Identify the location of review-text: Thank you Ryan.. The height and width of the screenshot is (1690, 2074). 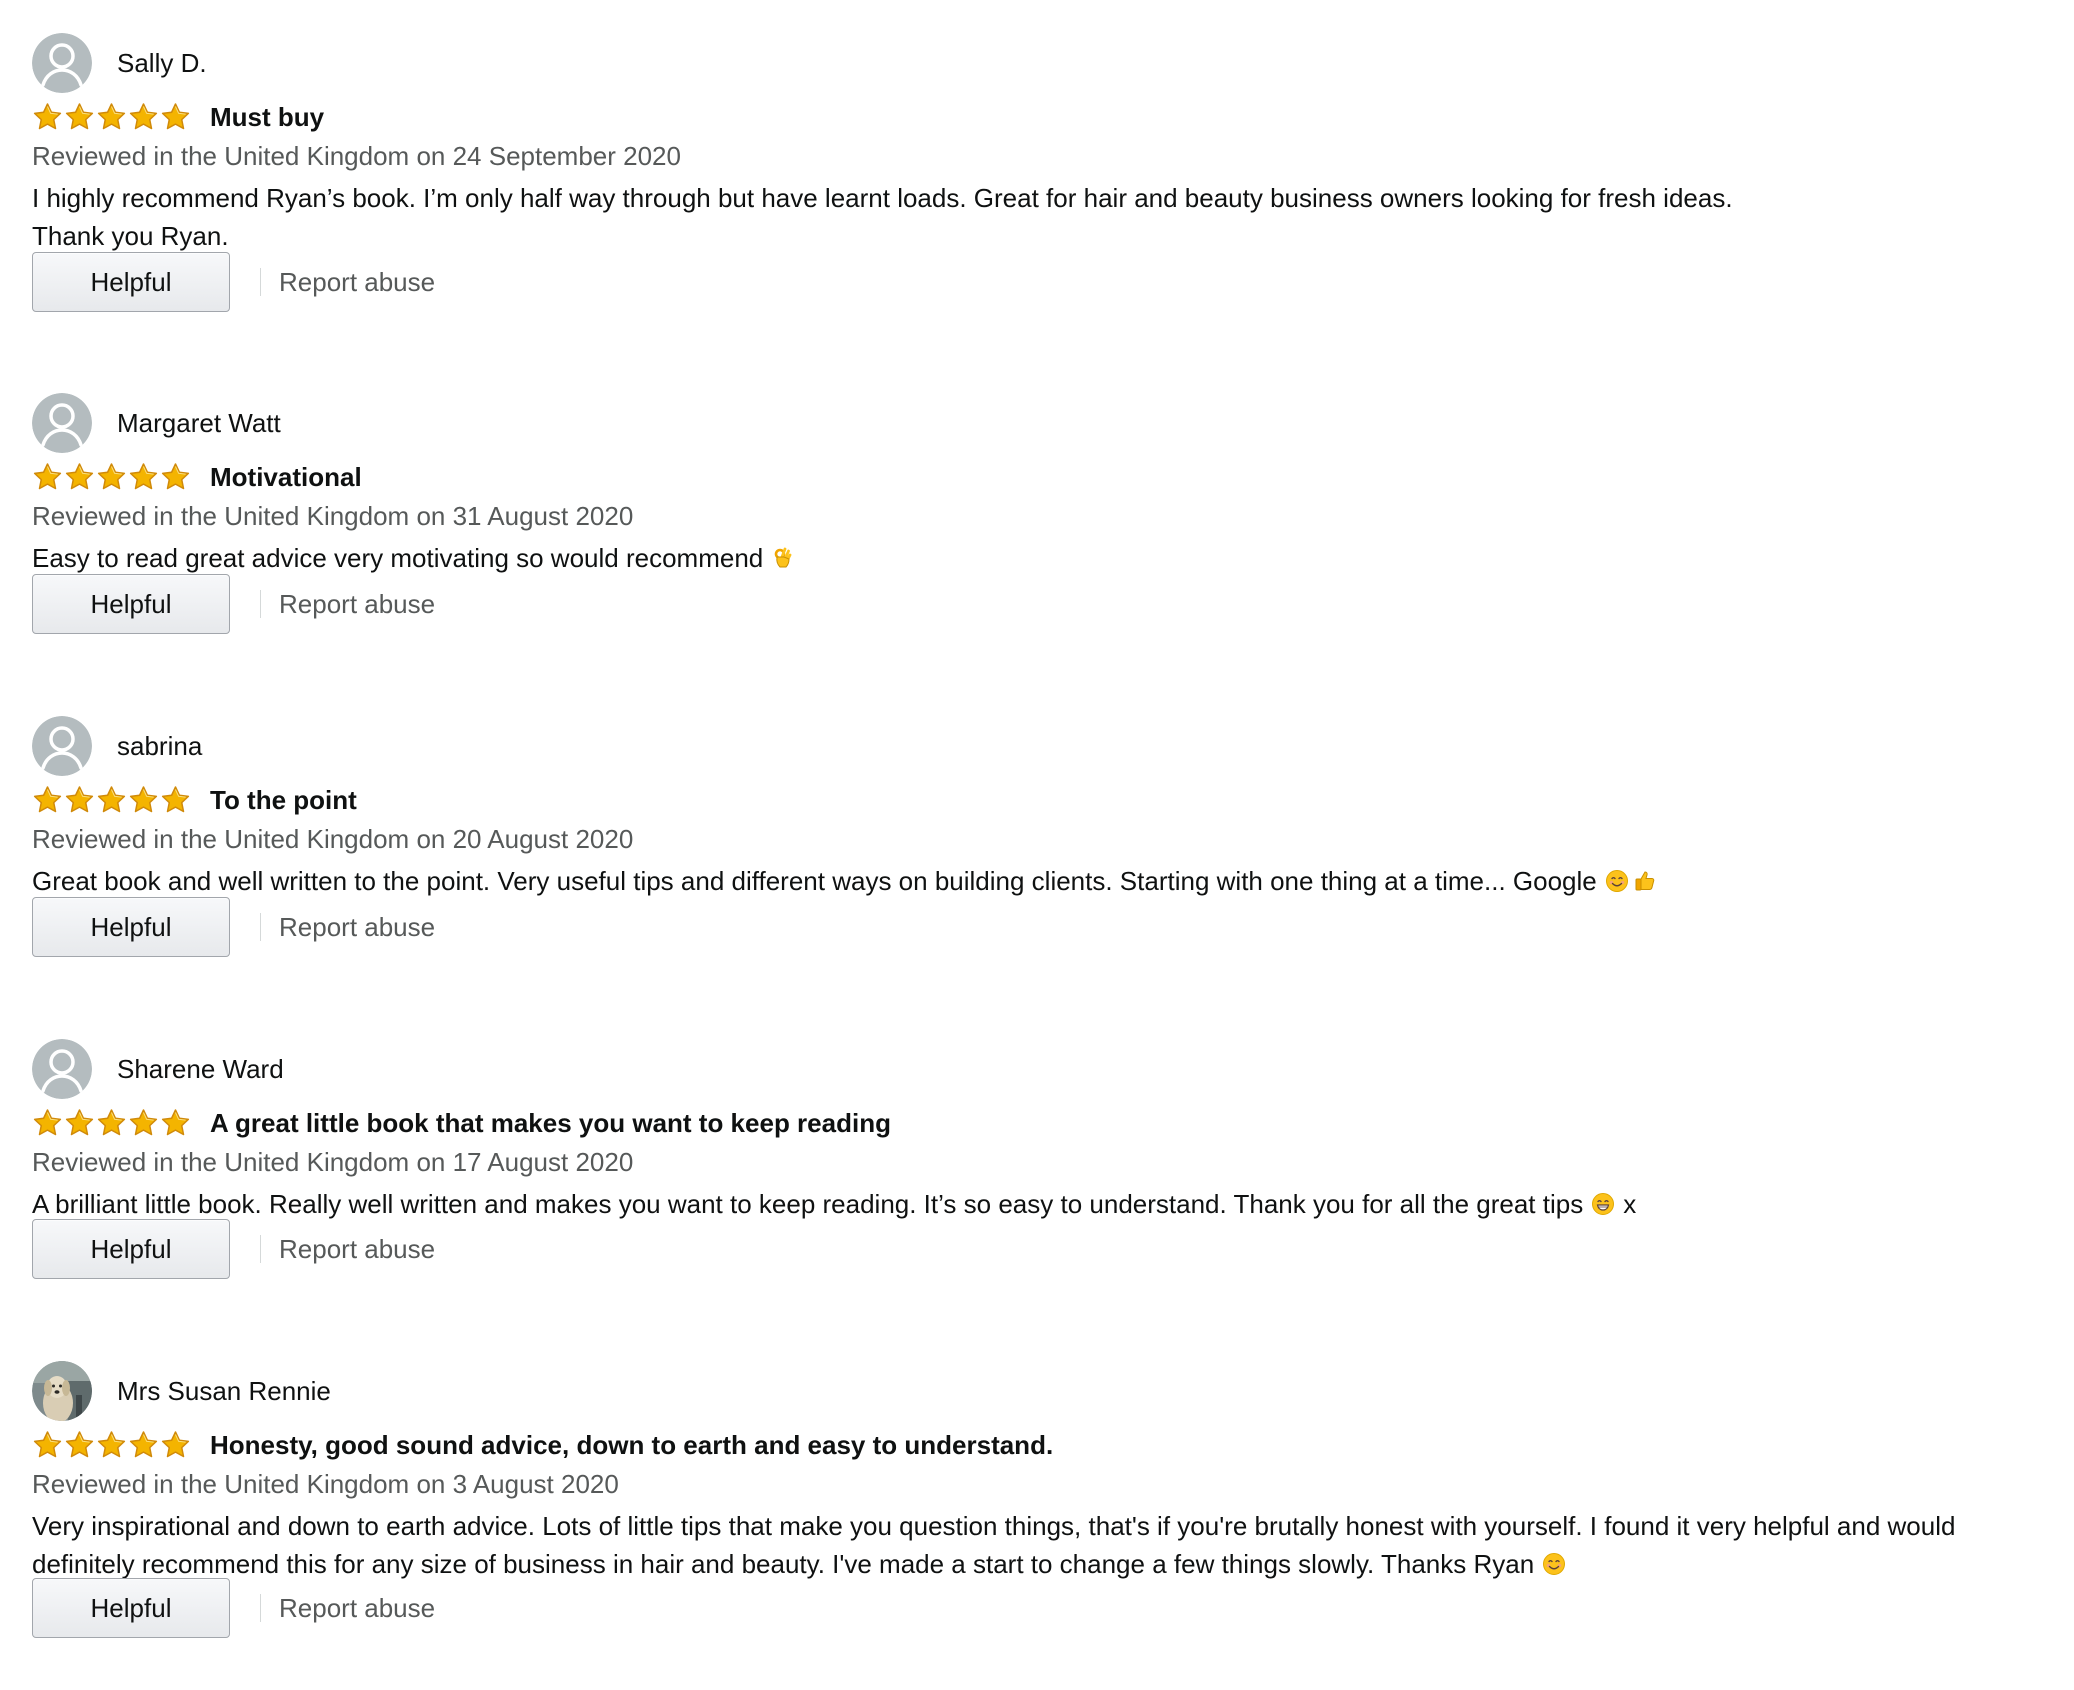
(130, 236).